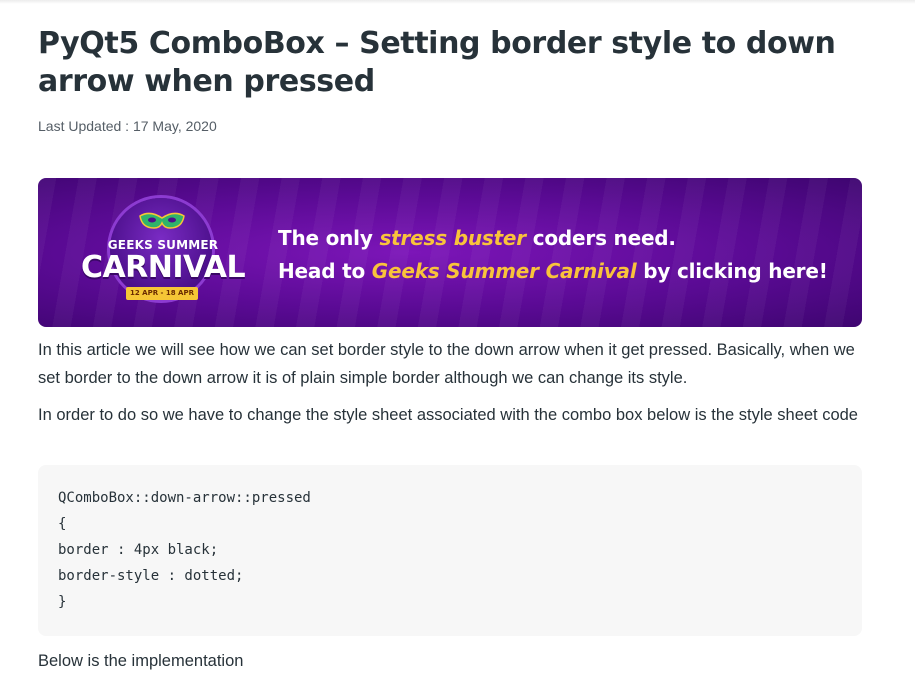  I want to click on banner-line-2-highlight: Geeks Summer Carnival, so click(504, 271).